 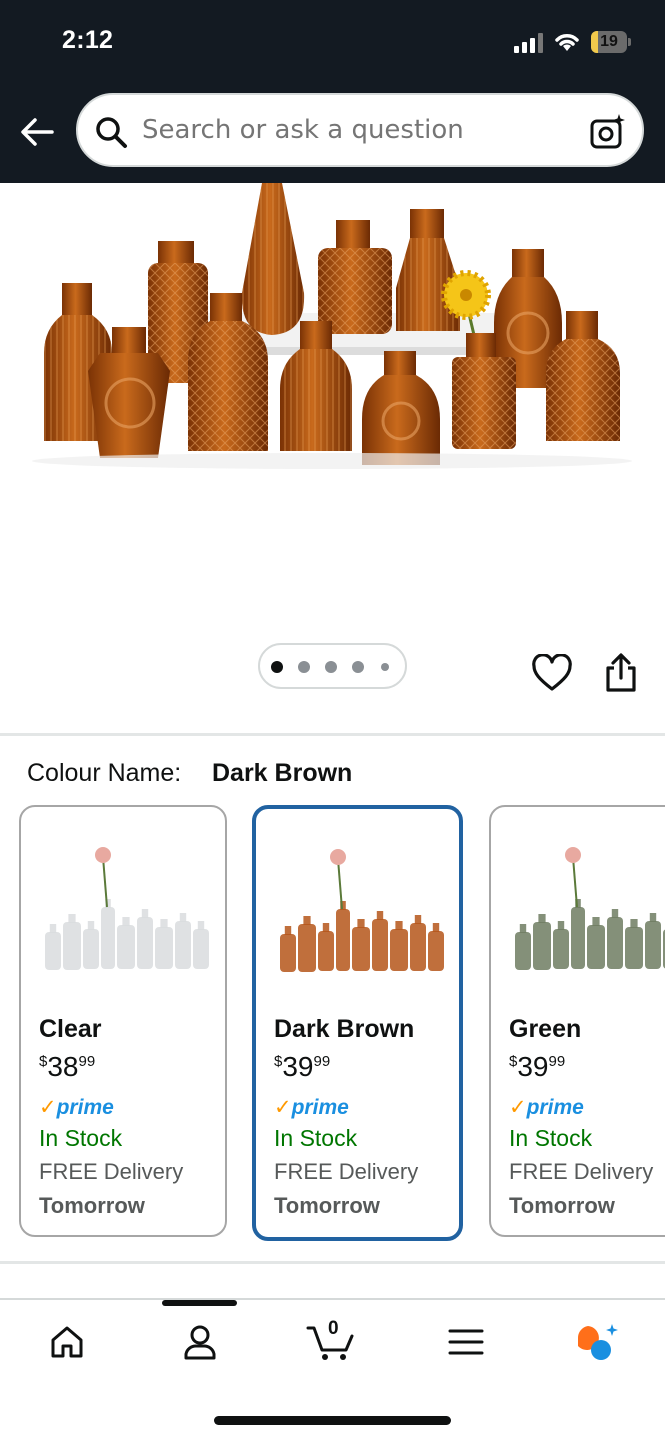 I want to click on back-arrow-icon, so click(x=38, y=132).